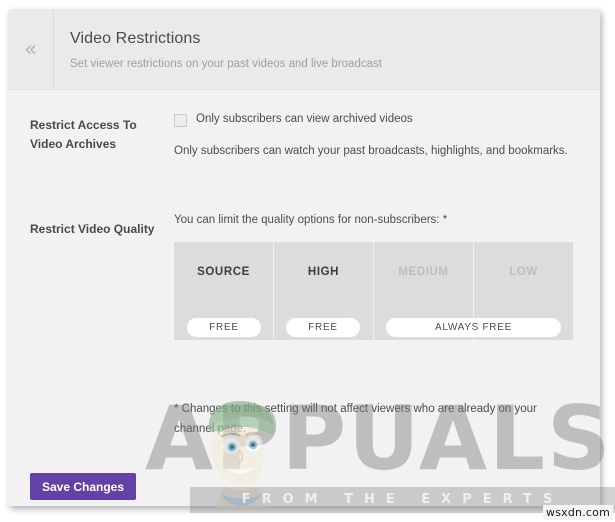 This screenshot has width=615, height=522. Describe the element at coordinates (83, 486) in the screenshot. I see `save-changes-button: Save Changes` at that location.